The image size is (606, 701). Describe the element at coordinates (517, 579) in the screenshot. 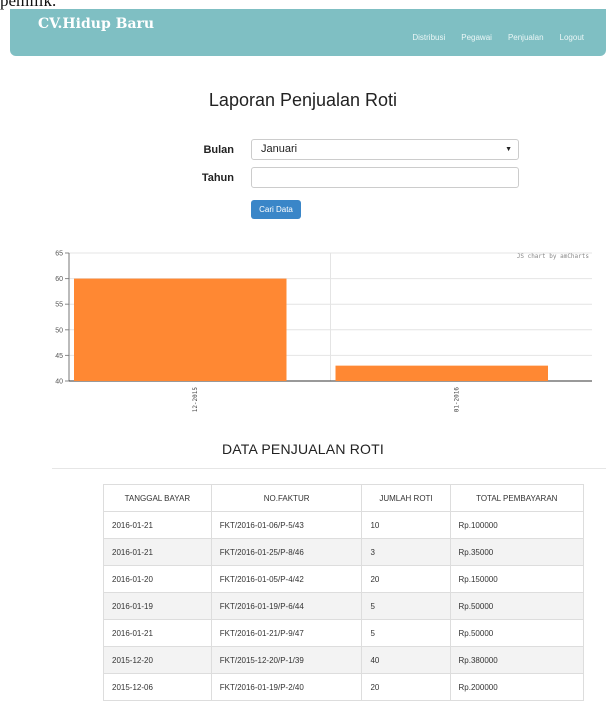

I see `cell-total: Rp.150000` at that location.